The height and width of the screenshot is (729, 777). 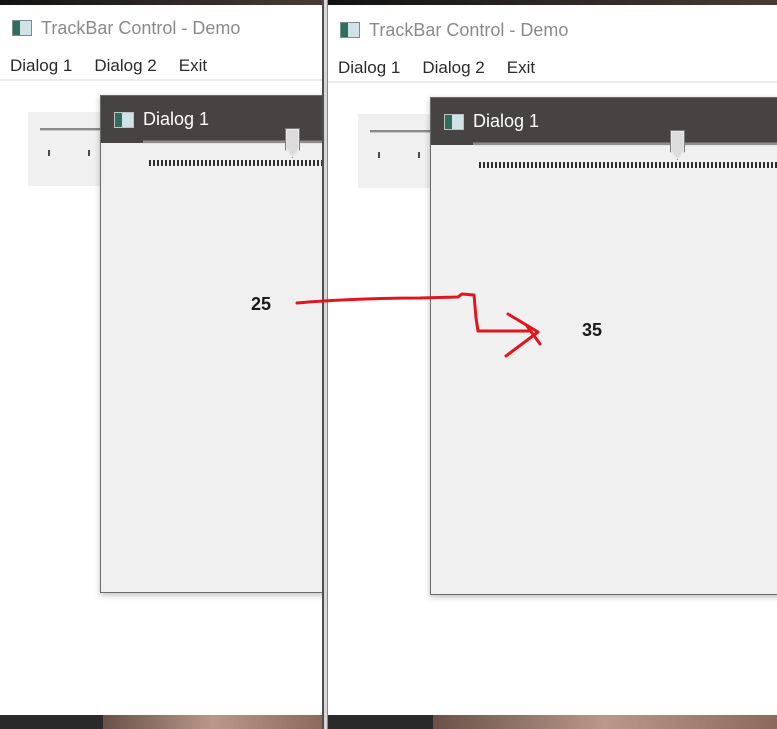 I want to click on trackbar-value-label: 35, so click(x=592, y=330).